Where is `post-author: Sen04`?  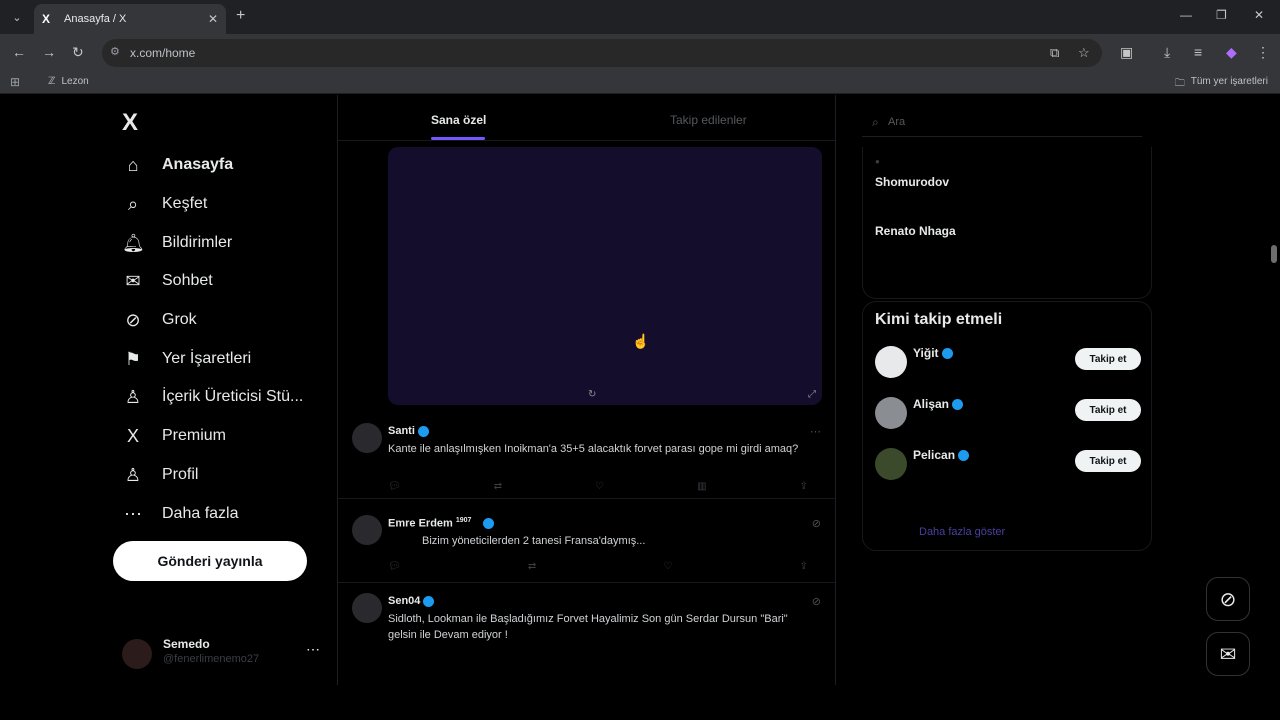
post-author: Sen04 is located at coordinates (411, 601).